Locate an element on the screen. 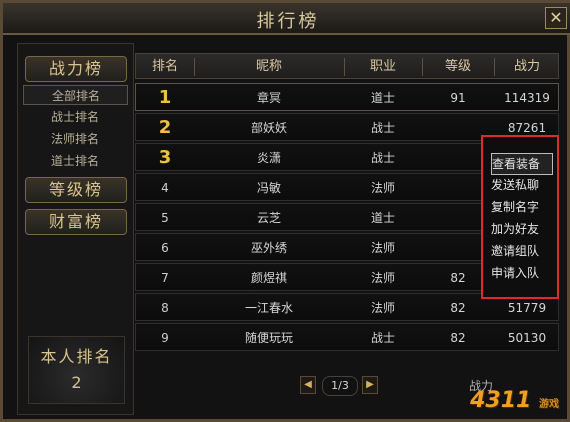 The image size is (570, 422). next-page-button: ▶ is located at coordinates (370, 385).